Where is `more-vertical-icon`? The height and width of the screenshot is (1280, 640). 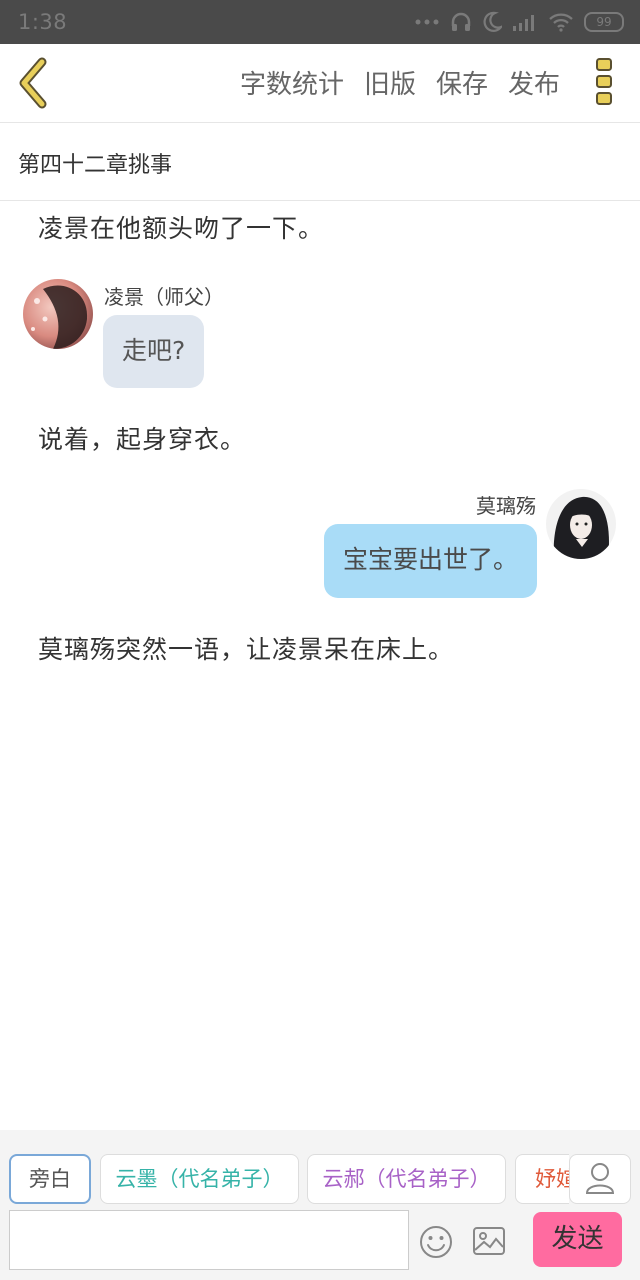
more-vertical-icon is located at coordinates (604, 81).